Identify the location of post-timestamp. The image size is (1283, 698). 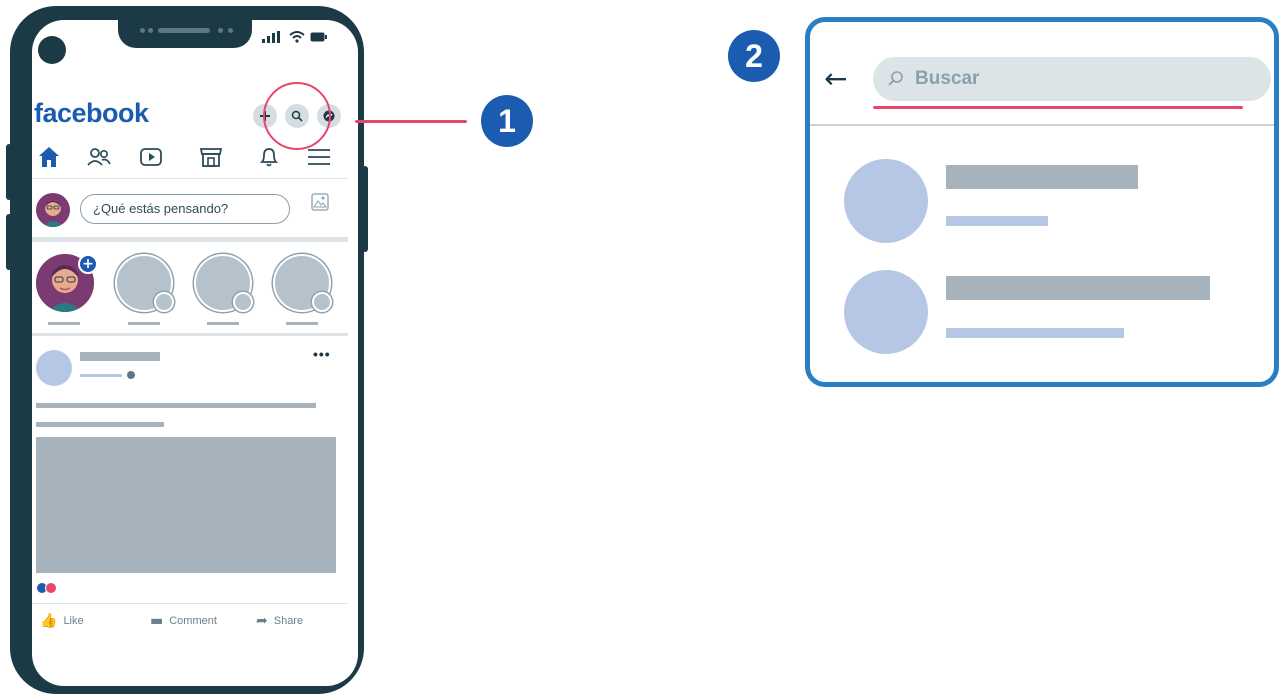
(101, 375).